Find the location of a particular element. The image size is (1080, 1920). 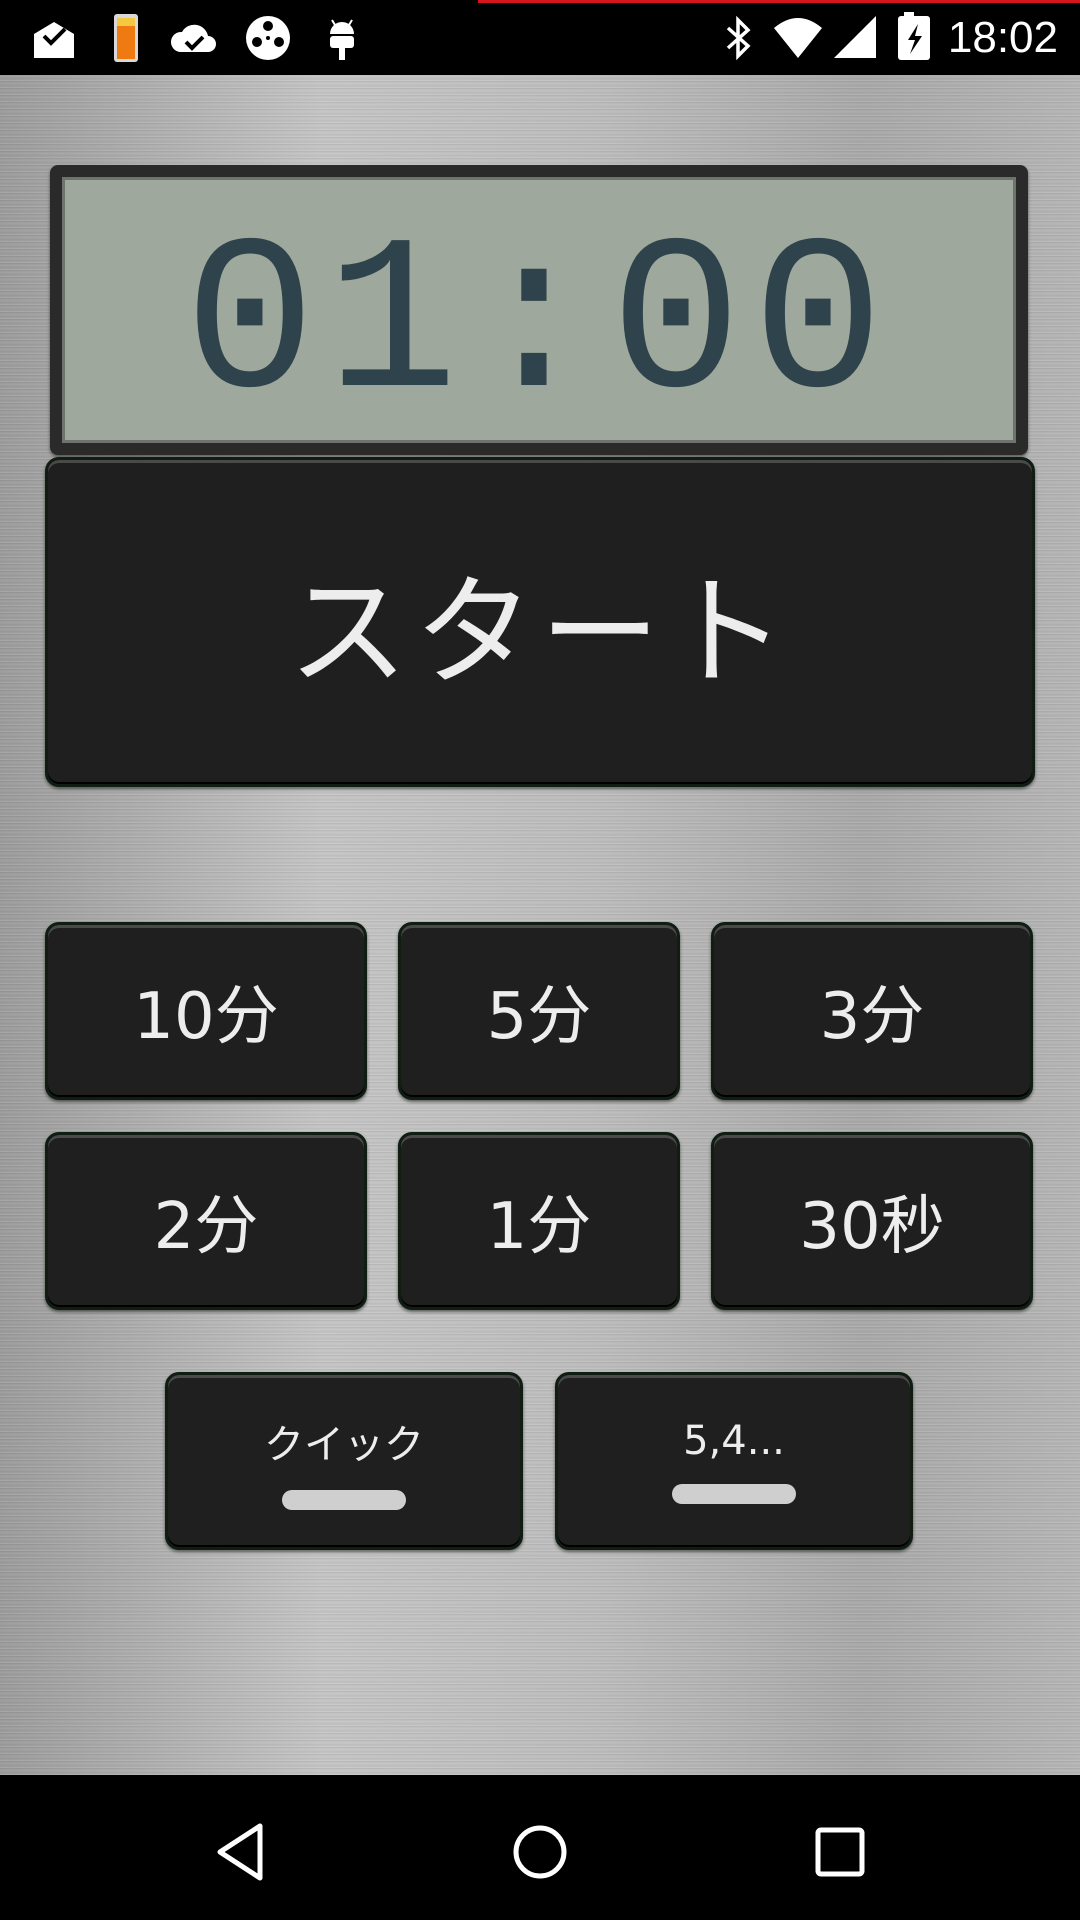

preset-label: 2分 is located at coordinates (206, 1227).